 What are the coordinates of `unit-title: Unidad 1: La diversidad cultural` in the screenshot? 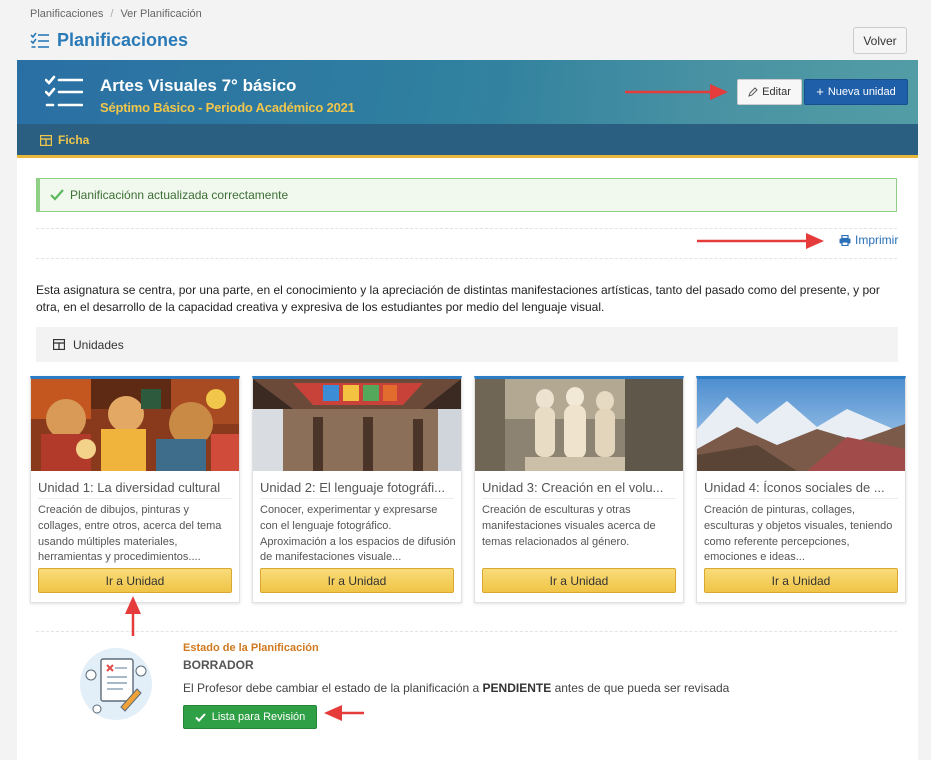 It's located at (129, 487).